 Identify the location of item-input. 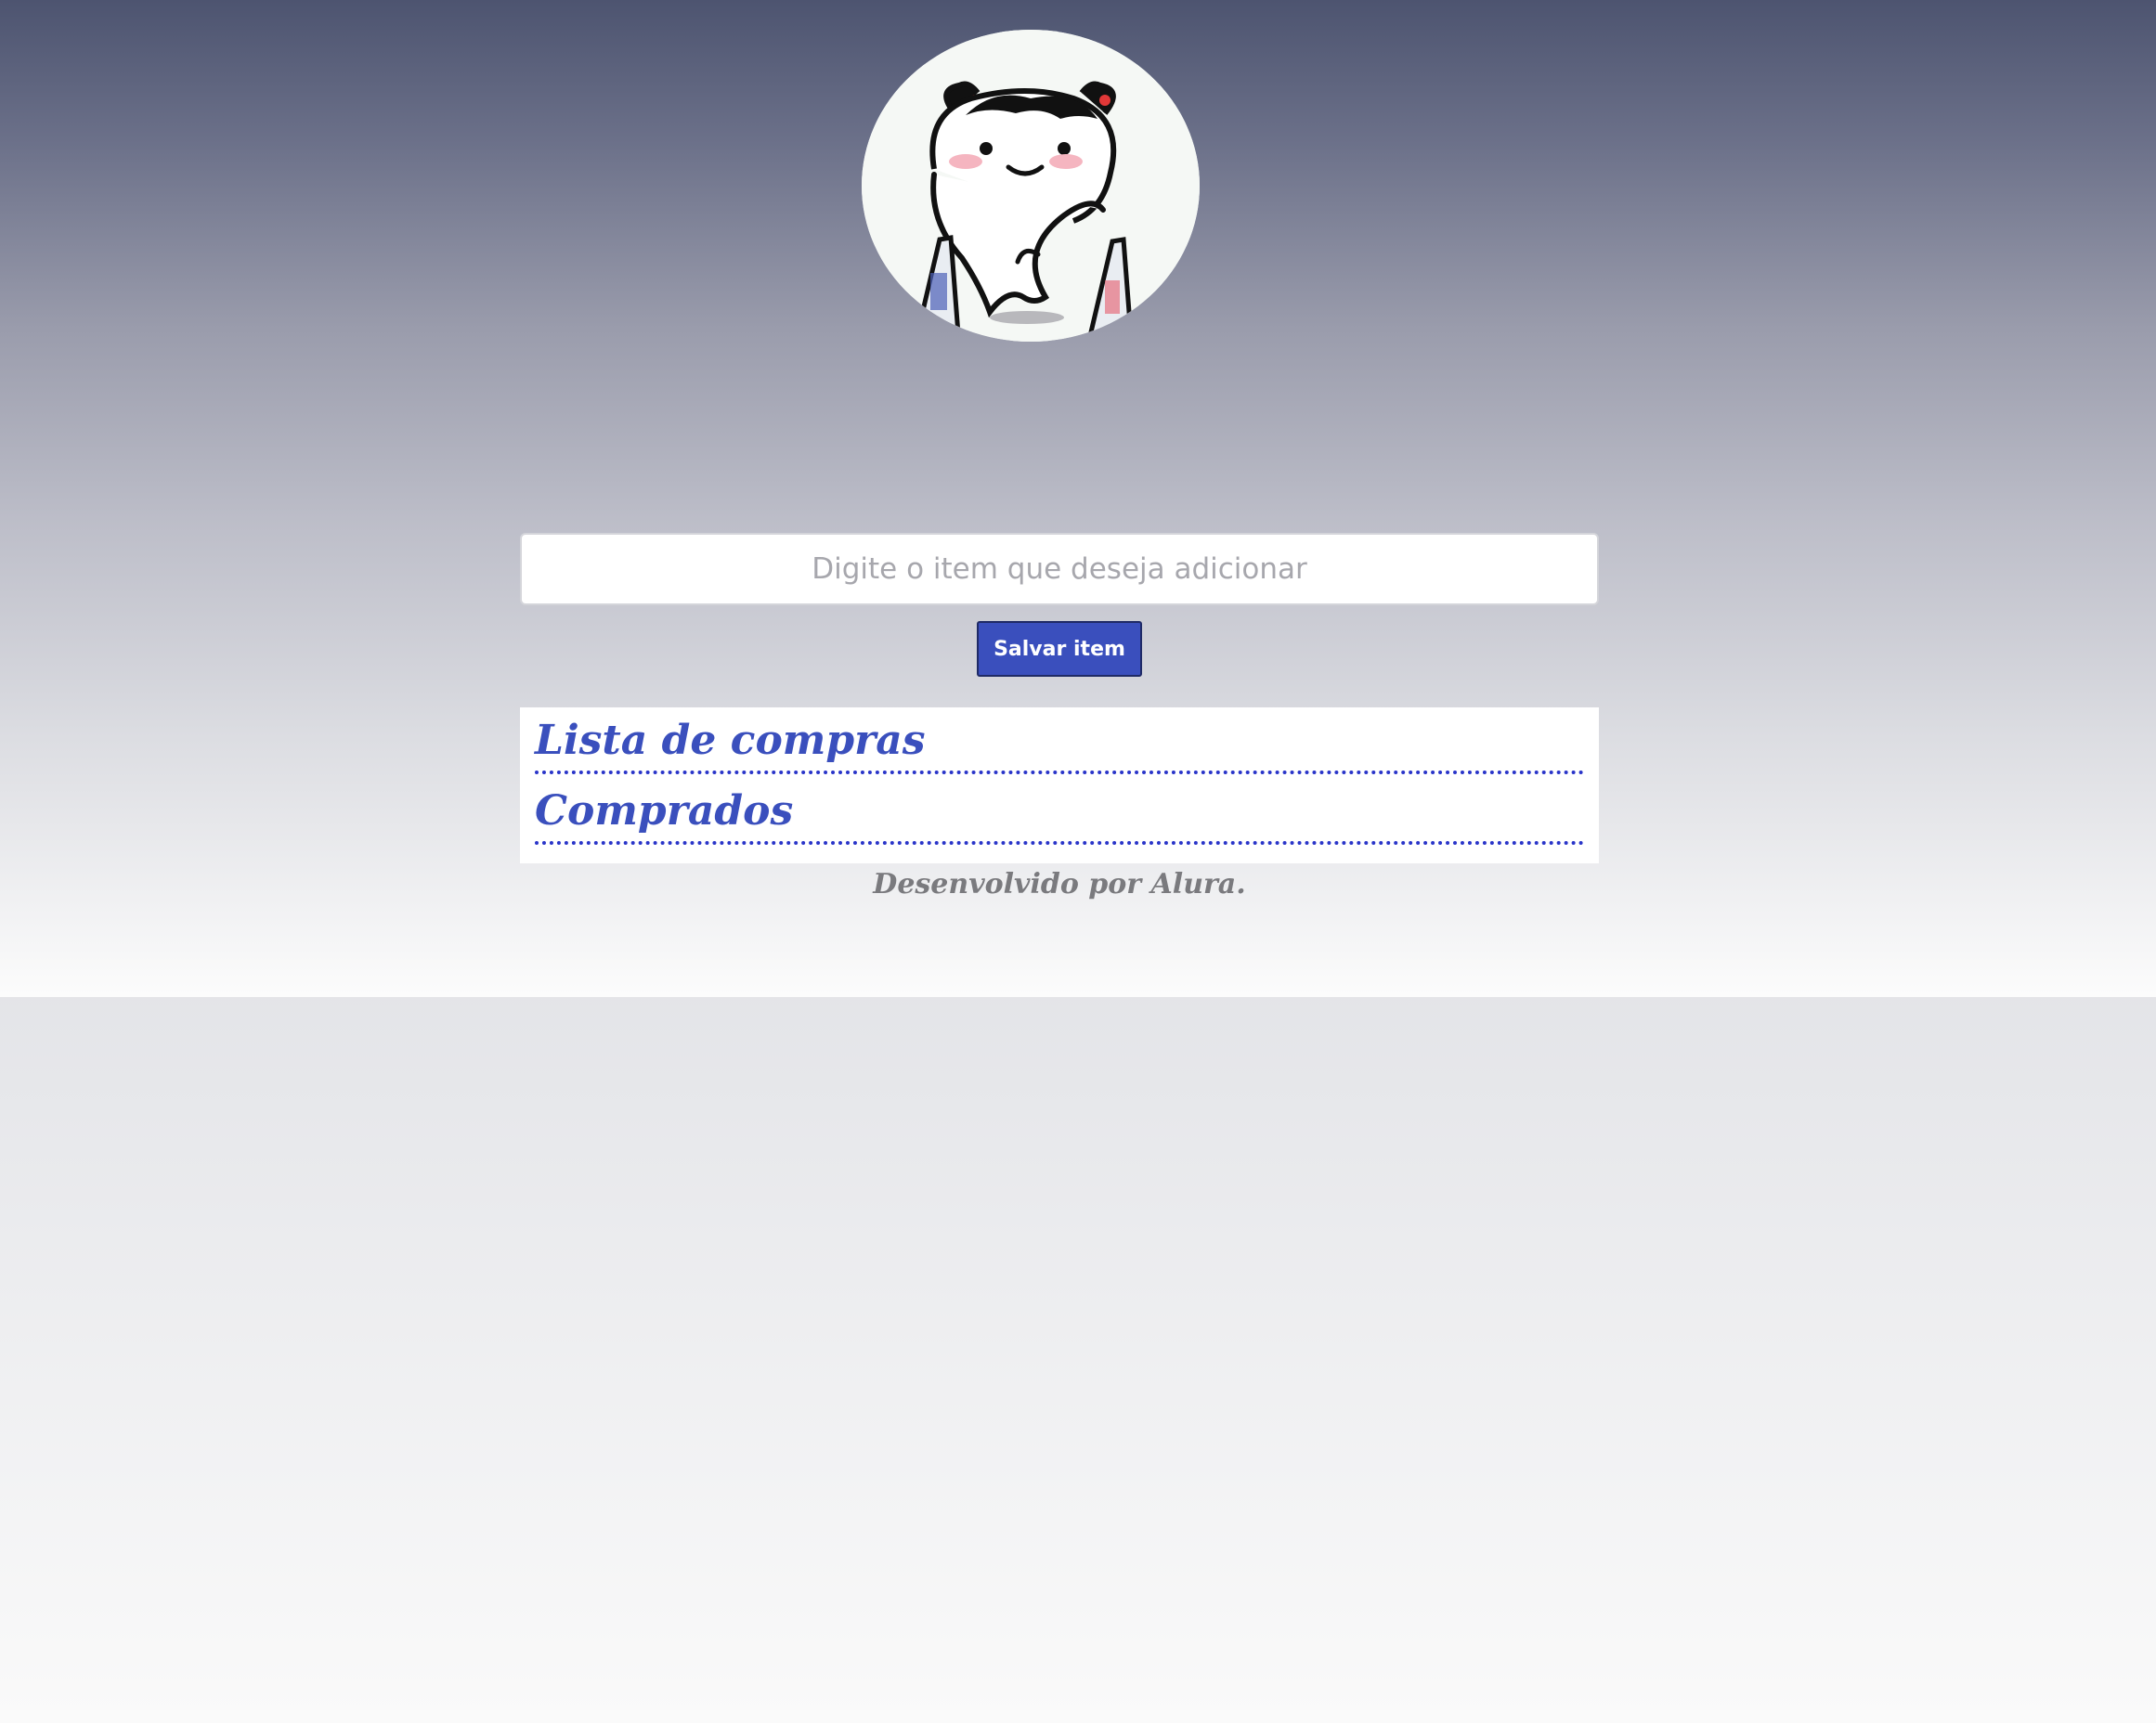
(1059, 569).